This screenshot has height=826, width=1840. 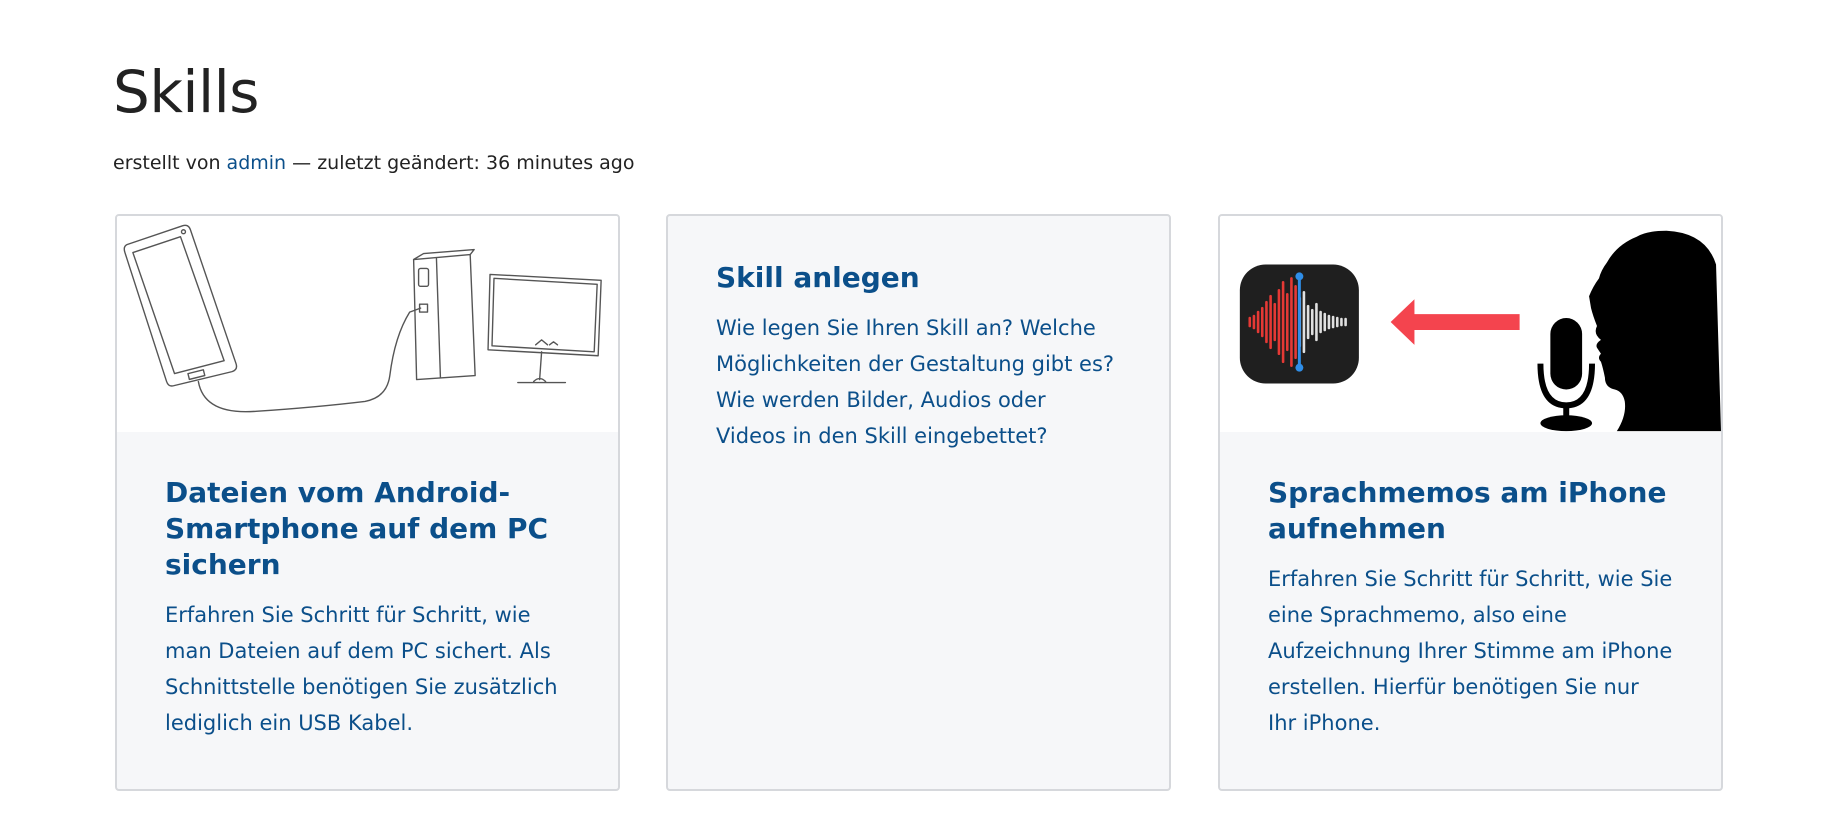 I want to click on person-silhouette-icon, so click(x=1655, y=331).